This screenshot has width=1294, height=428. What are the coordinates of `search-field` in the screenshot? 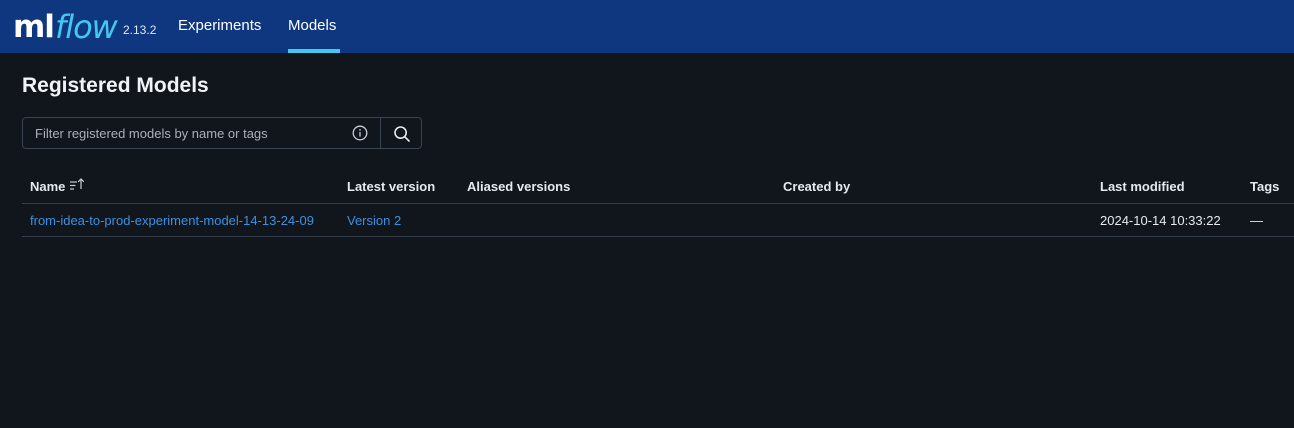 It's located at (201, 133).